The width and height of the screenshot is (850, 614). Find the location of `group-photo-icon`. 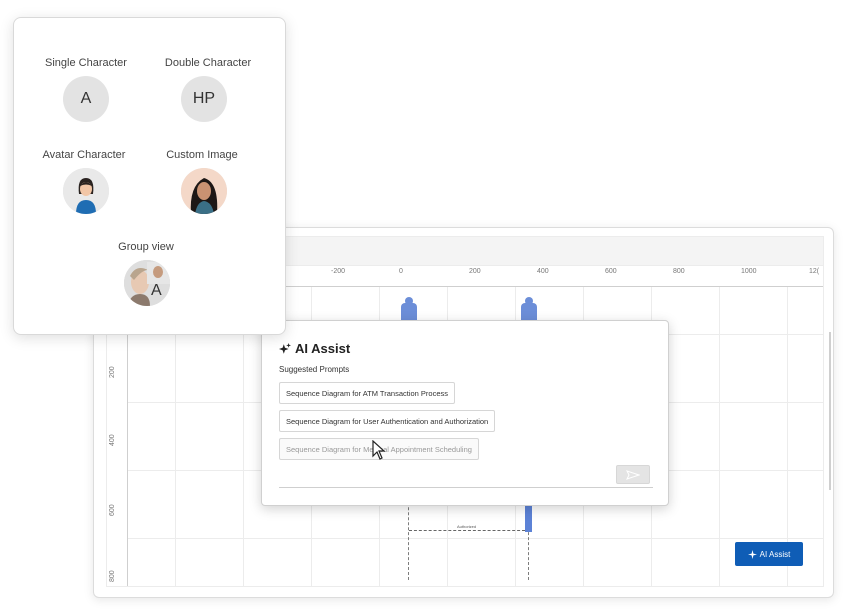

group-photo-icon is located at coordinates (147, 283).